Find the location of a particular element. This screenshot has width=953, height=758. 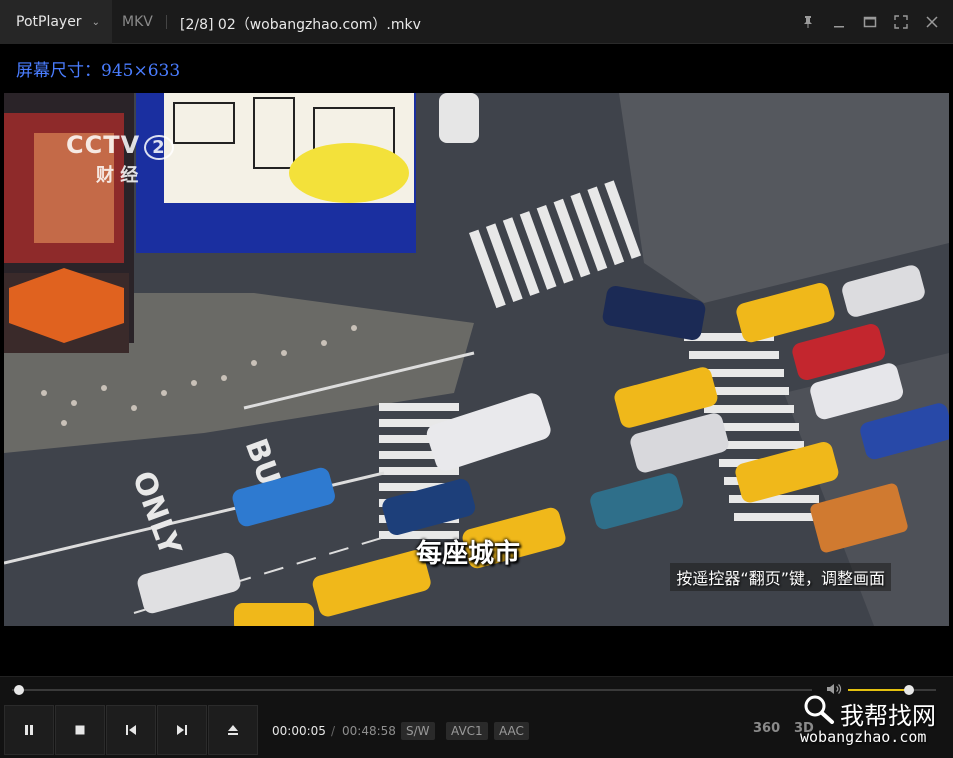

playback-buttons is located at coordinates (131, 730).